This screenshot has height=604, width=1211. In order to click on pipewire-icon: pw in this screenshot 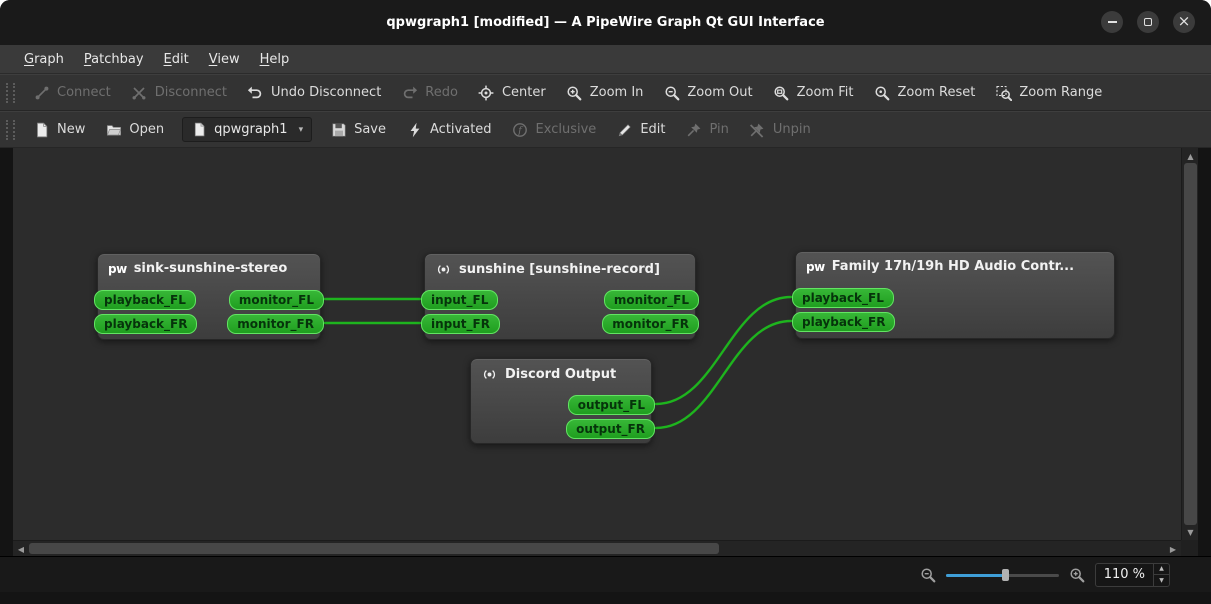, I will do `click(117, 268)`.